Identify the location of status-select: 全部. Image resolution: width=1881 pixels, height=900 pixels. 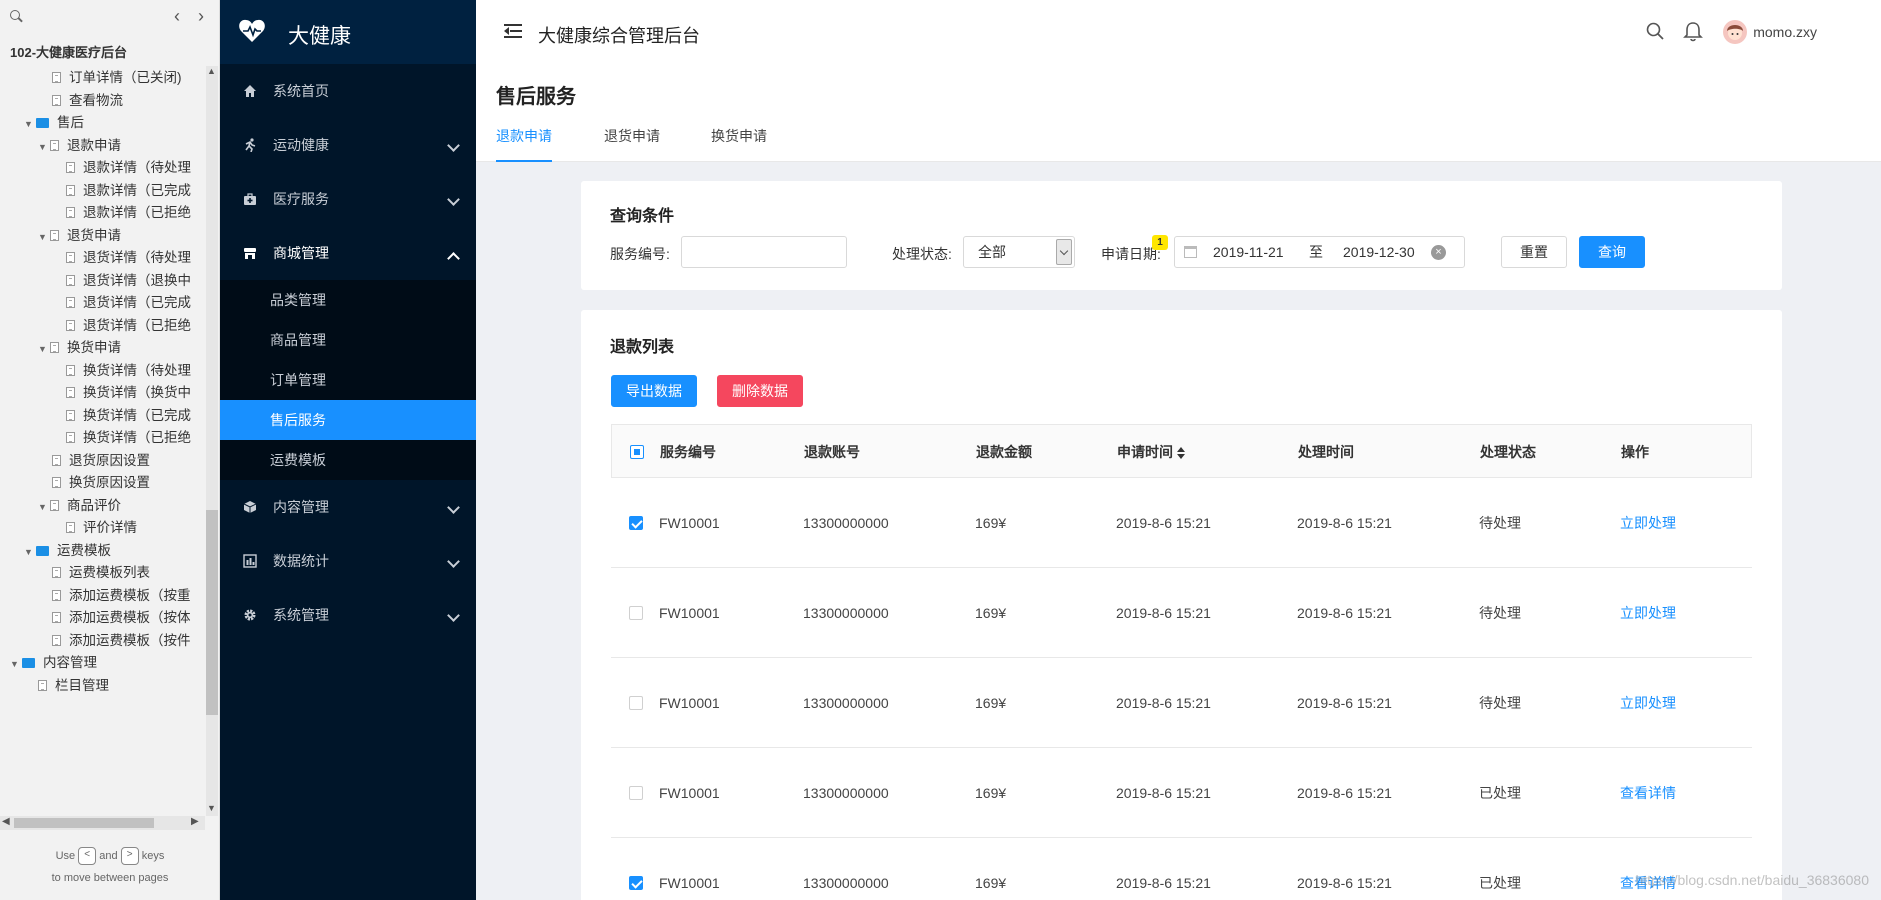
(1019, 252).